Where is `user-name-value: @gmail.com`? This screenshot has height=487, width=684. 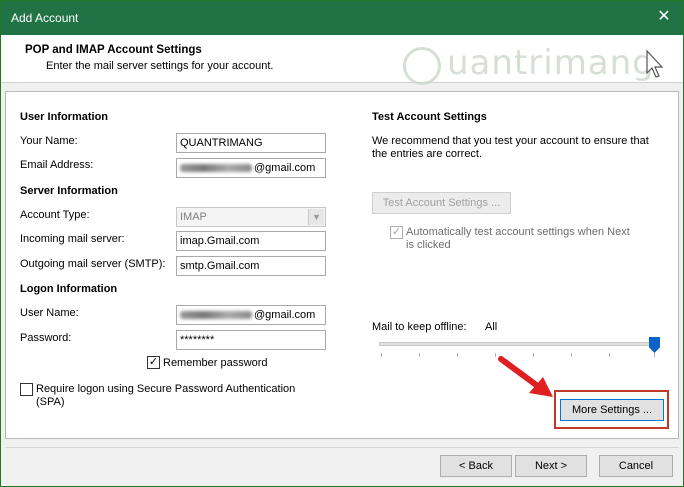
user-name-value: @gmail.com is located at coordinates (285, 315).